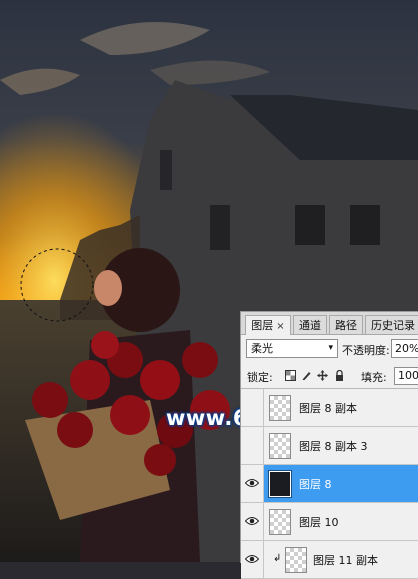 This screenshot has height=579, width=418. I want to click on layer-row: 图层 8 副本 3, so click(329, 446).